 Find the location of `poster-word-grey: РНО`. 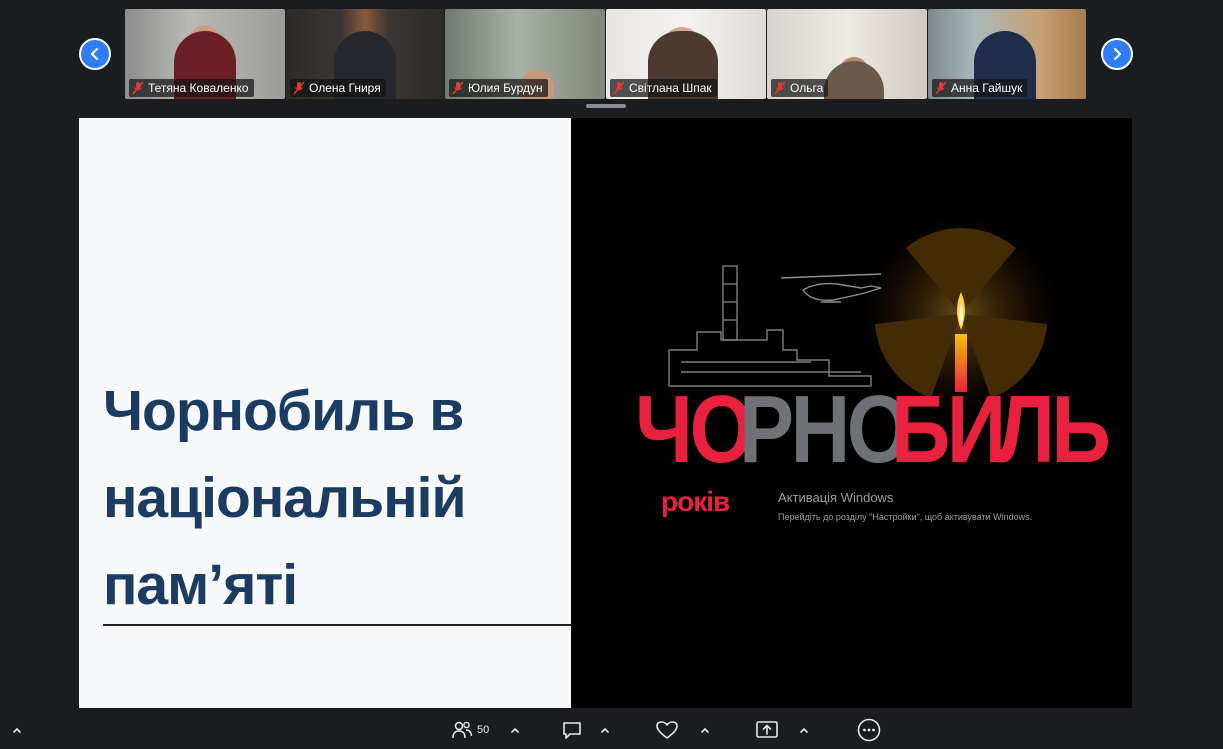

poster-word-grey: РНО is located at coordinates (825, 429).